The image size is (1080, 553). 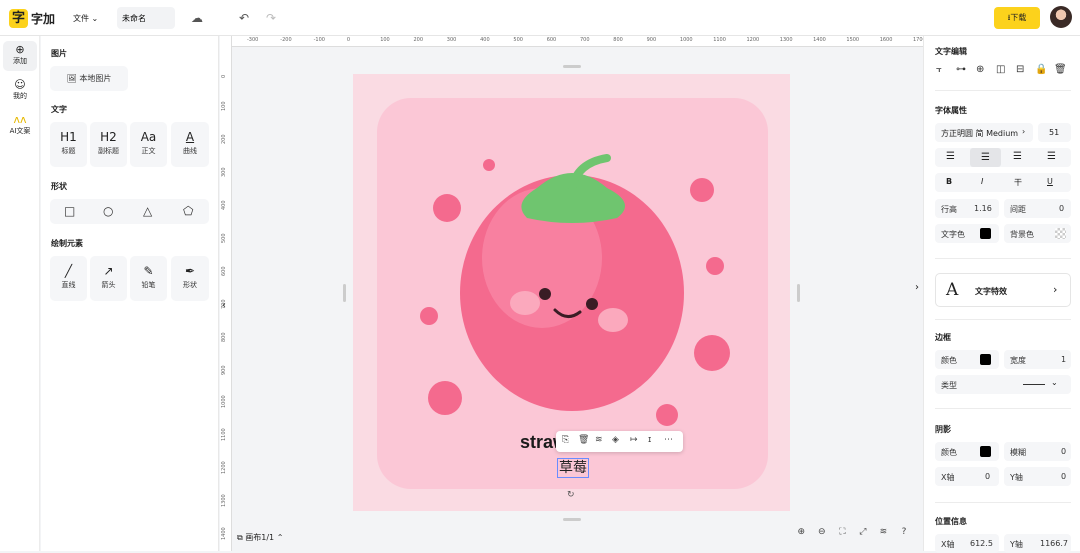 What do you see at coordinates (148, 144) in the screenshot?
I see `text-body-tile: Aa 正文` at bounding box center [148, 144].